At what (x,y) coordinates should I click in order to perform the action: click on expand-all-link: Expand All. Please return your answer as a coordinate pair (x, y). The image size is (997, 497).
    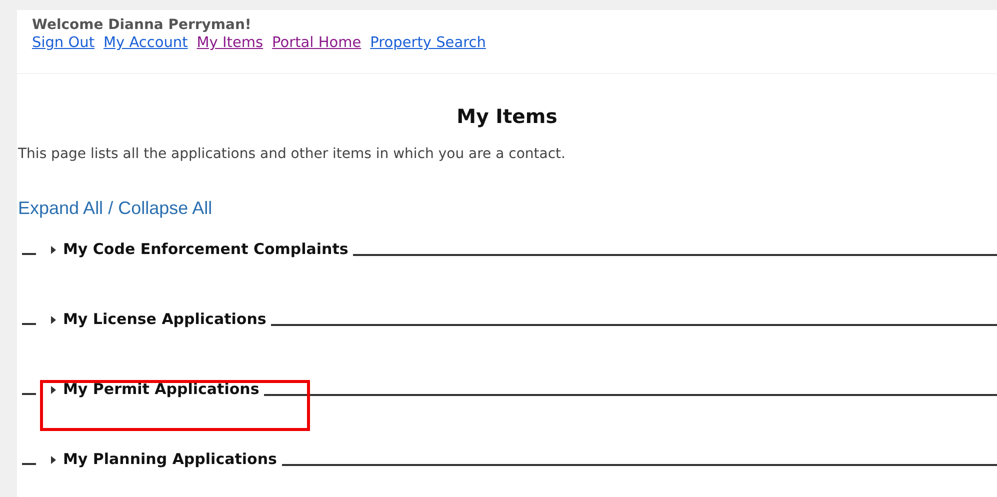
    Looking at the image, I should click on (61, 208).